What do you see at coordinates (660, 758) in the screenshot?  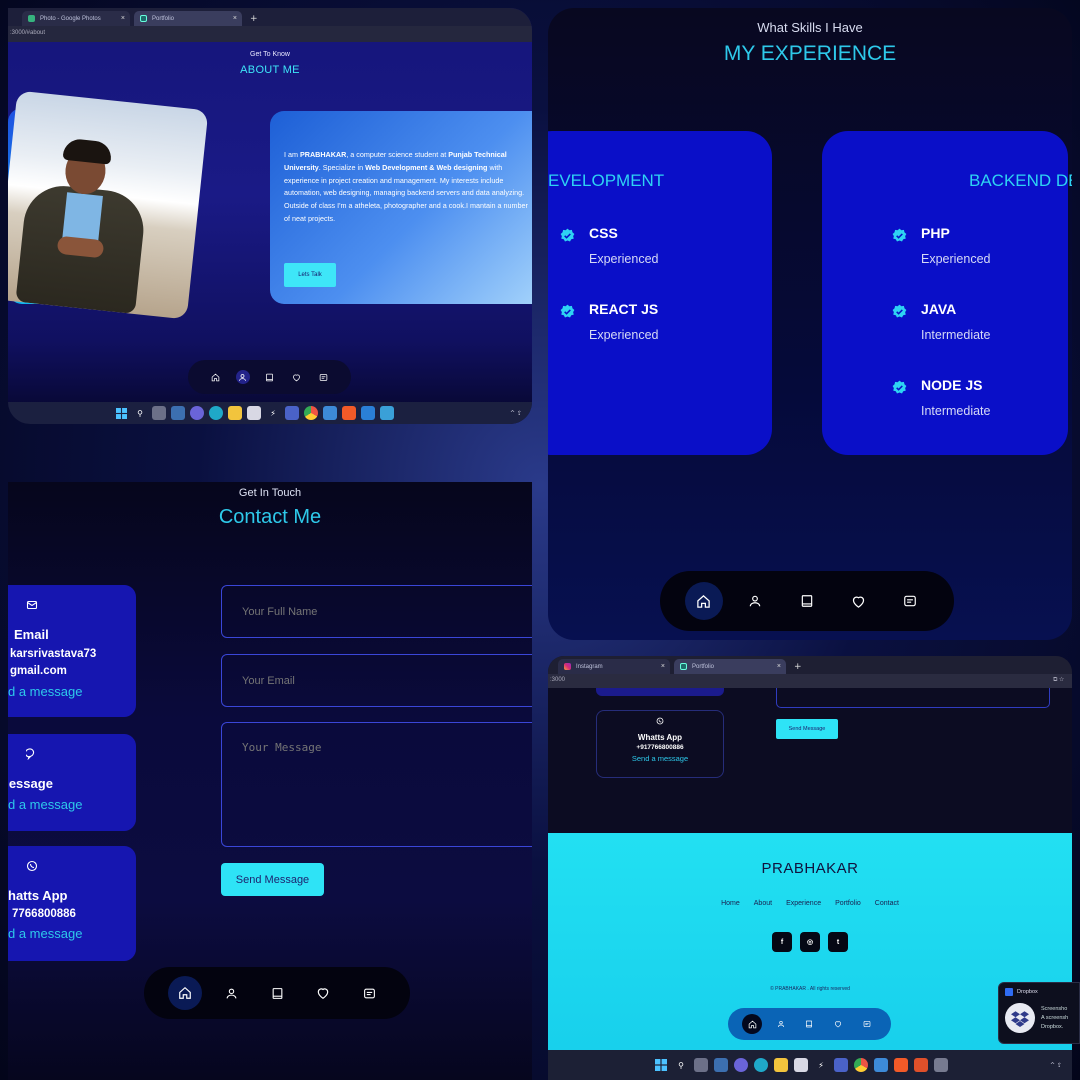 I see `send-message-link: Send a message` at bounding box center [660, 758].